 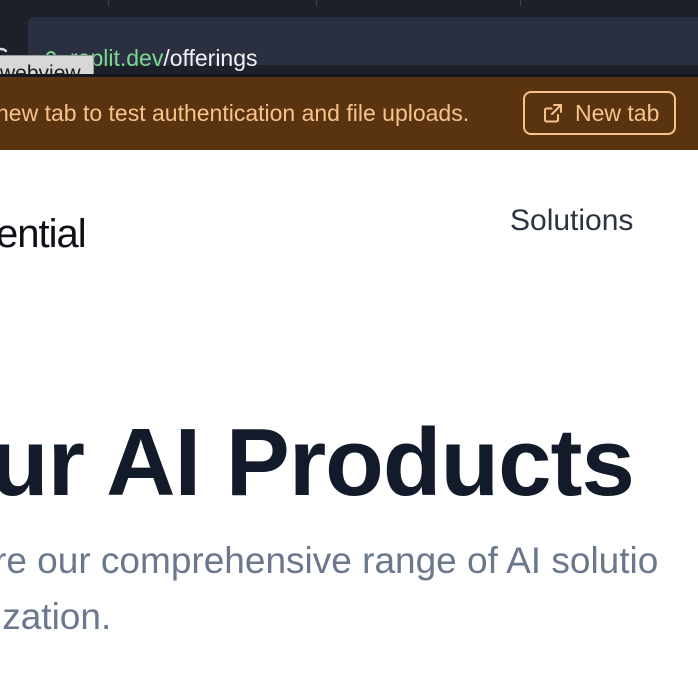 I want to click on url-path: /offerings, so click(x=210, y=58).